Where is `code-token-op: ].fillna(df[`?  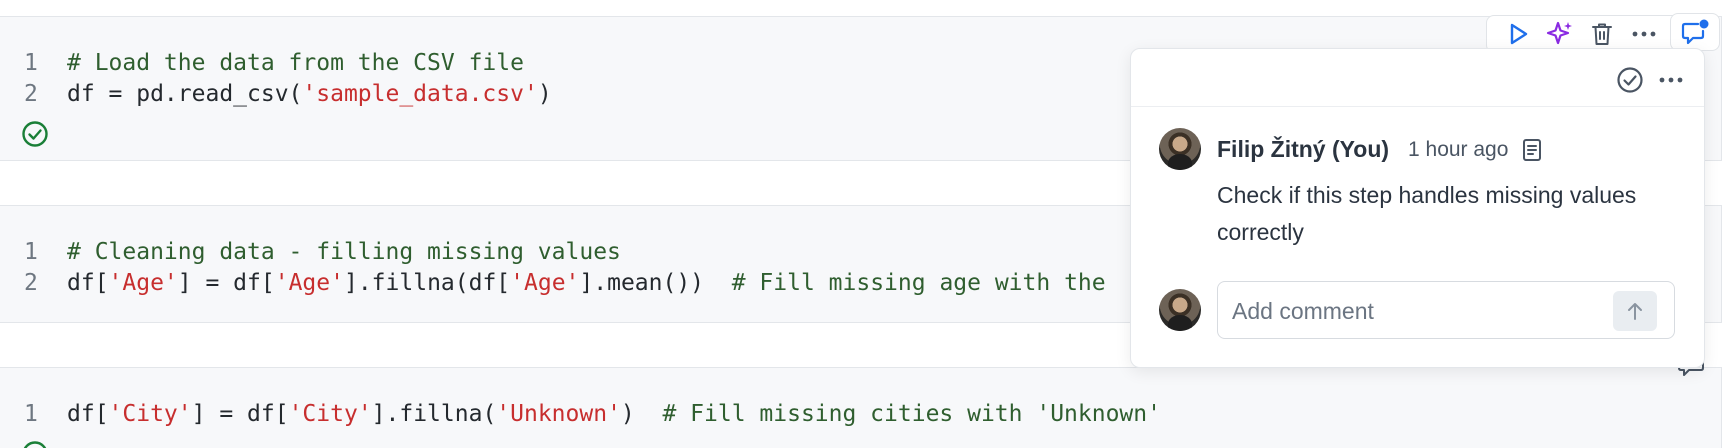 code-token-op: ].fillna(df[ is located at coordinates (427, 283).